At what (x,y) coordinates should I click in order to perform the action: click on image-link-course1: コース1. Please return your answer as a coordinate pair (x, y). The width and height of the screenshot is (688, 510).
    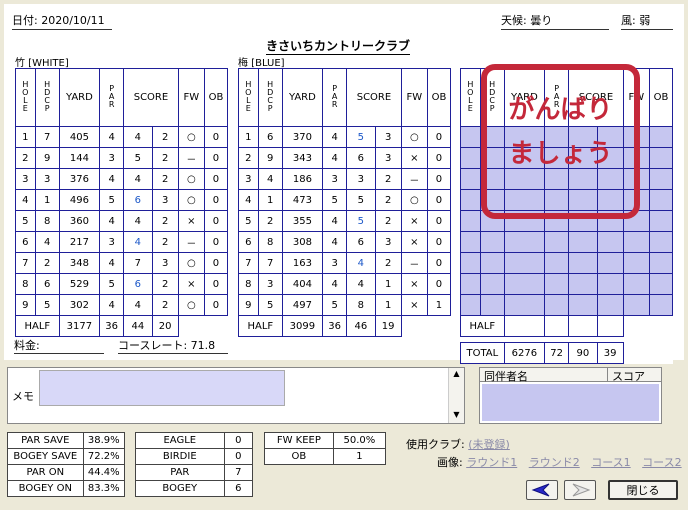
    Looking at the image, I should click on (610, 462).